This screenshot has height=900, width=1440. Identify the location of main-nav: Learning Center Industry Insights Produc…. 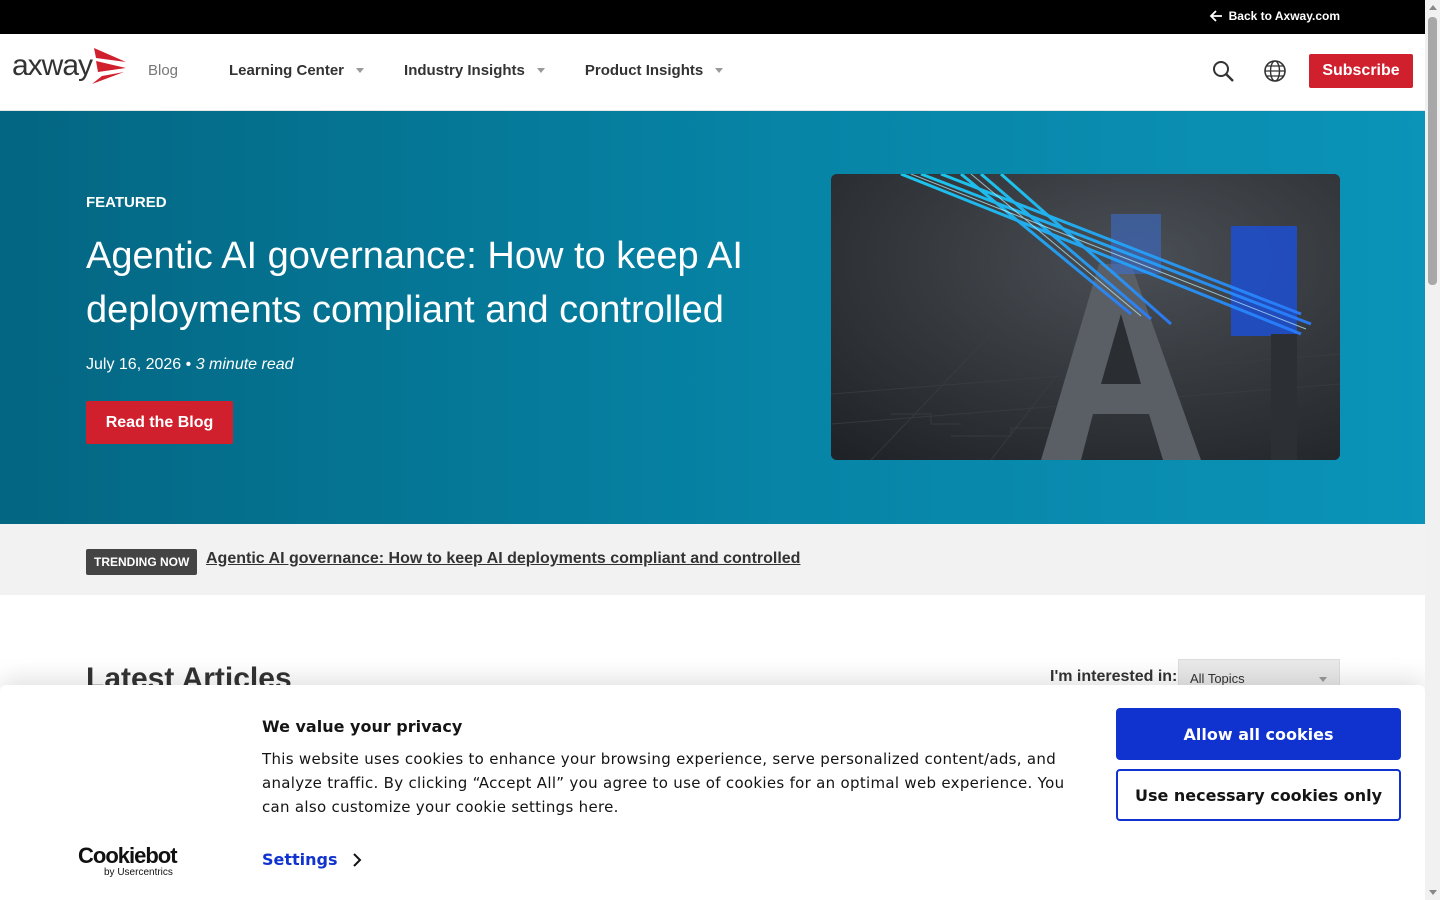
(476, 70).